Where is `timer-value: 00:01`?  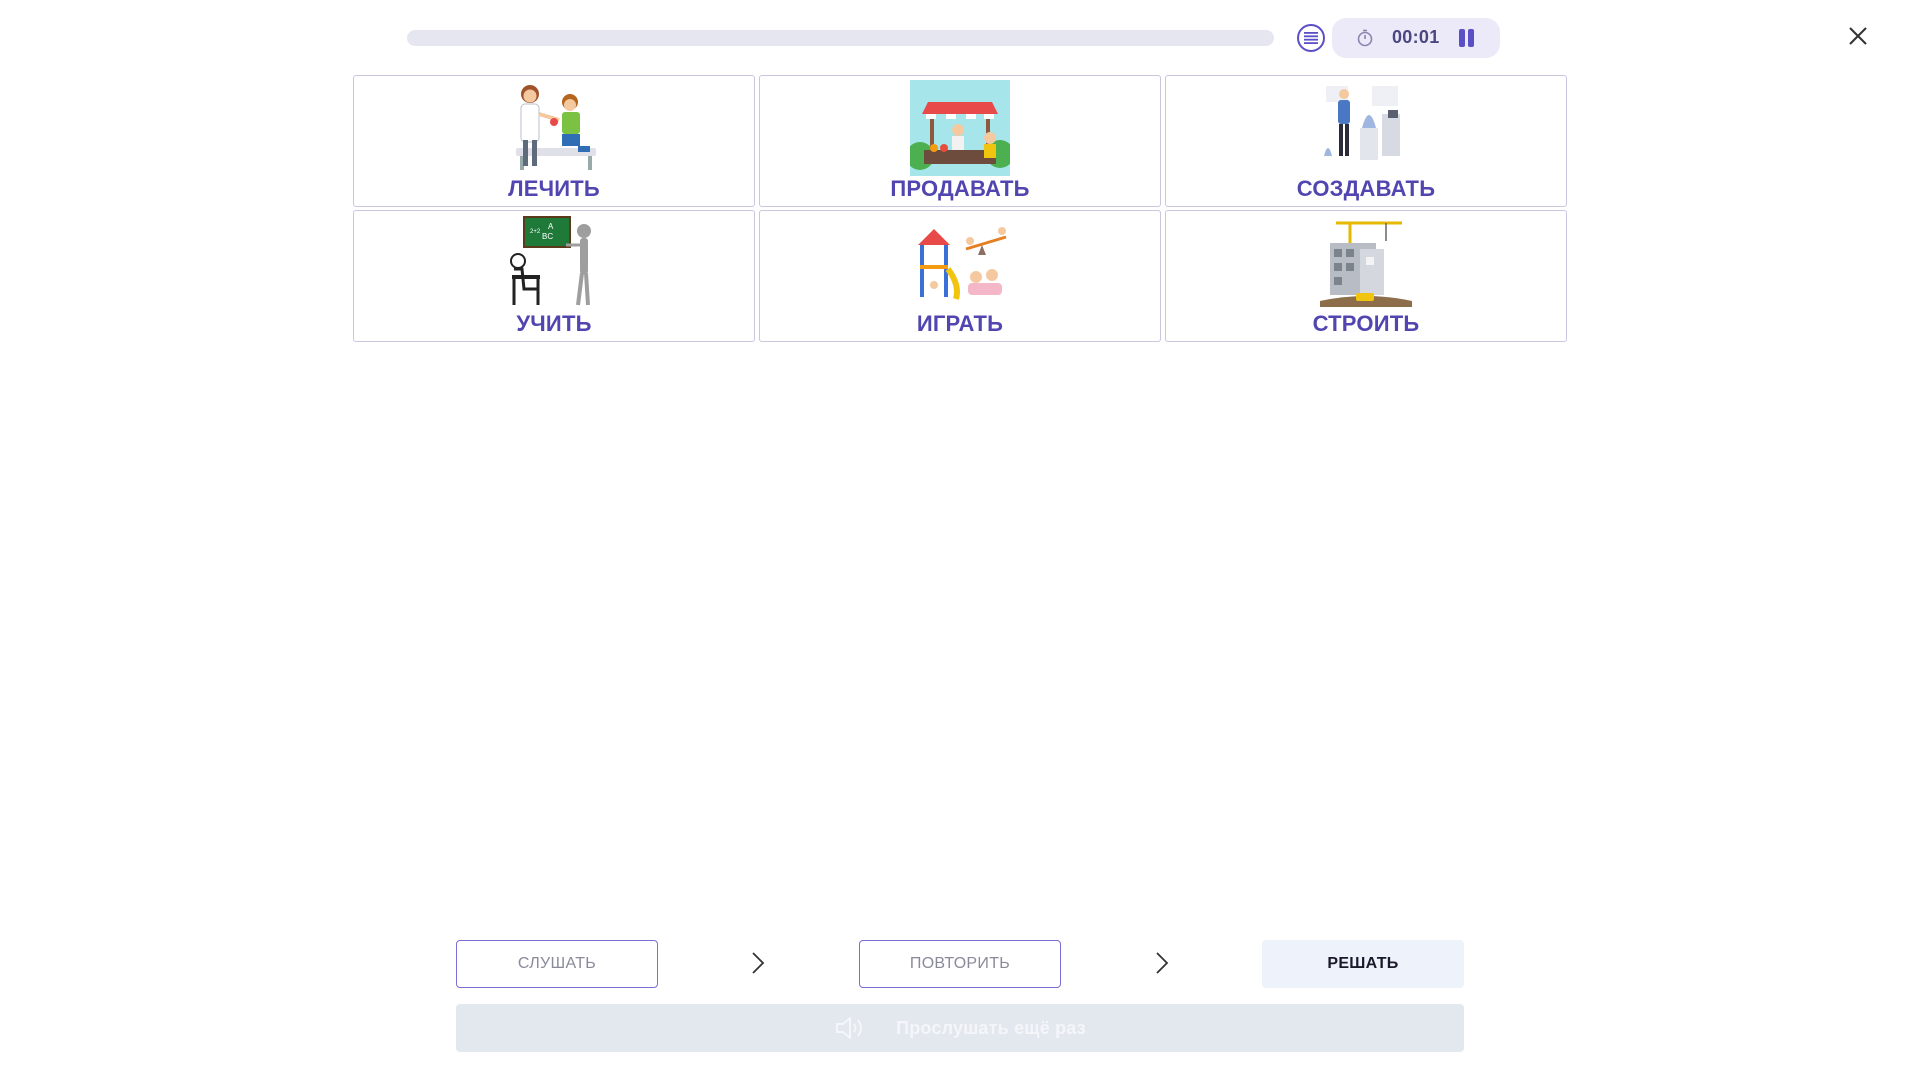 timer-value: 00:01 is located at coordinates (1416, 37).